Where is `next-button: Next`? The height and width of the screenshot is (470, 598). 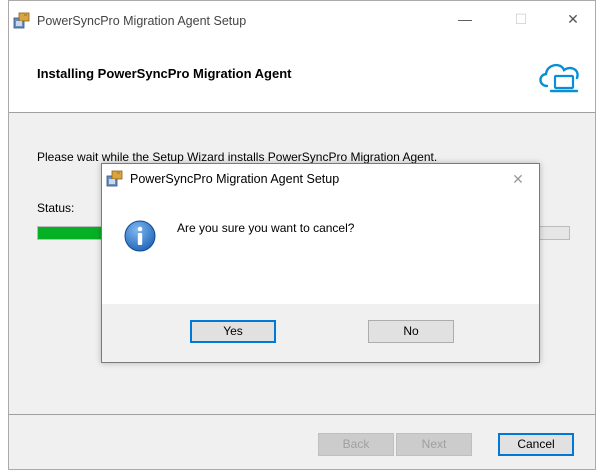 next-button: Next is located at coordinates (434, 444).